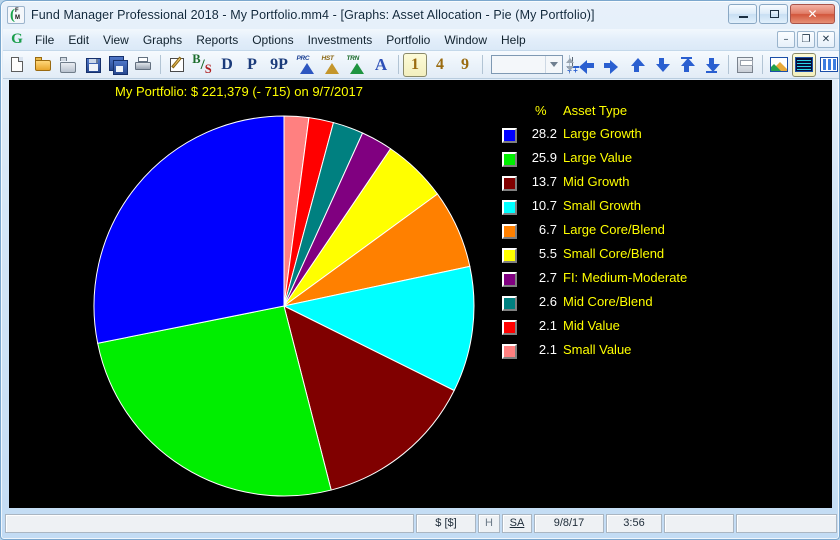 The width and height of the screenshot is (840, 540). I want to click on legend-percent: 25.9, so click(544, 157).